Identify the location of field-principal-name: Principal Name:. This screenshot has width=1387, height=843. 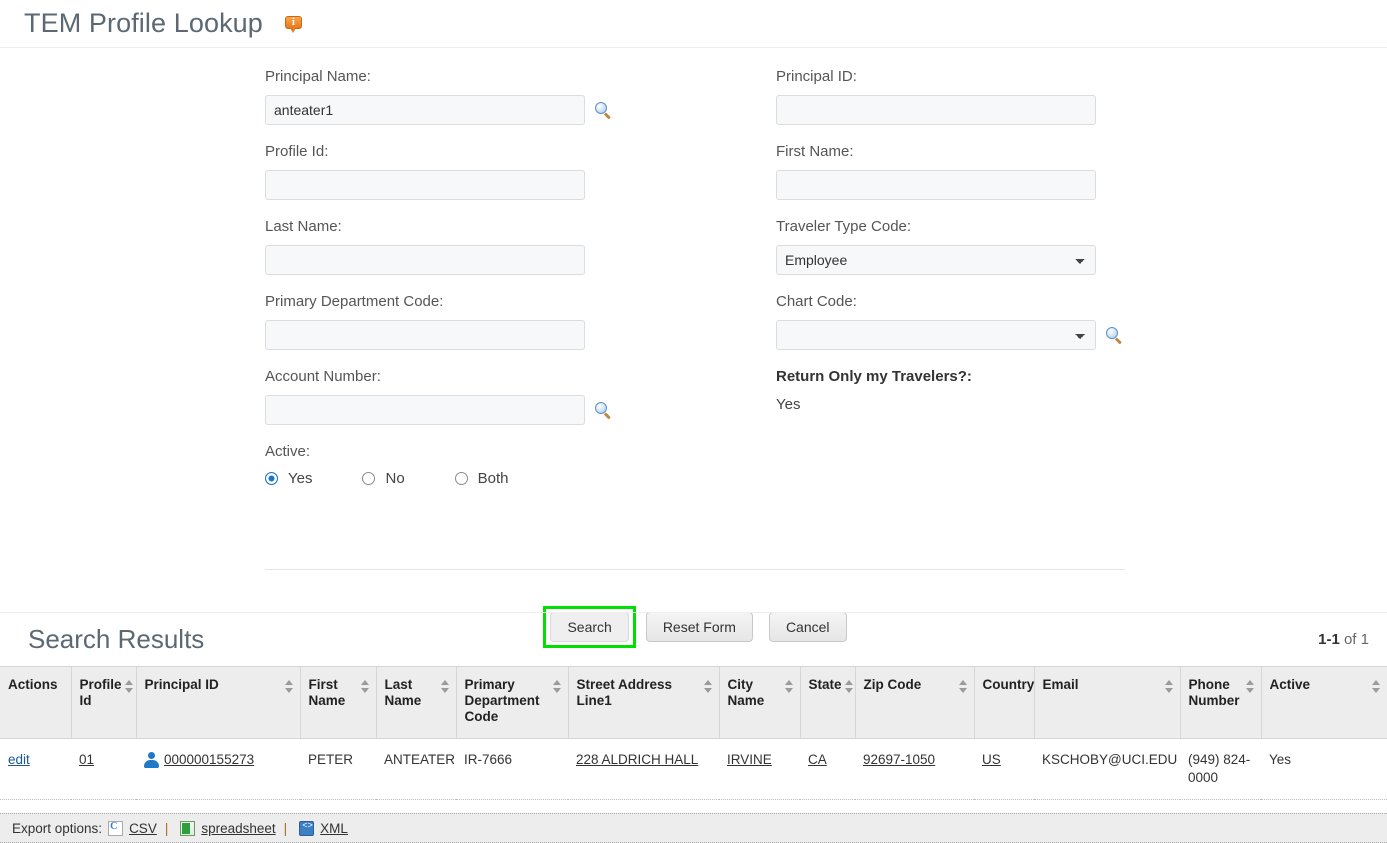
(515, 95).